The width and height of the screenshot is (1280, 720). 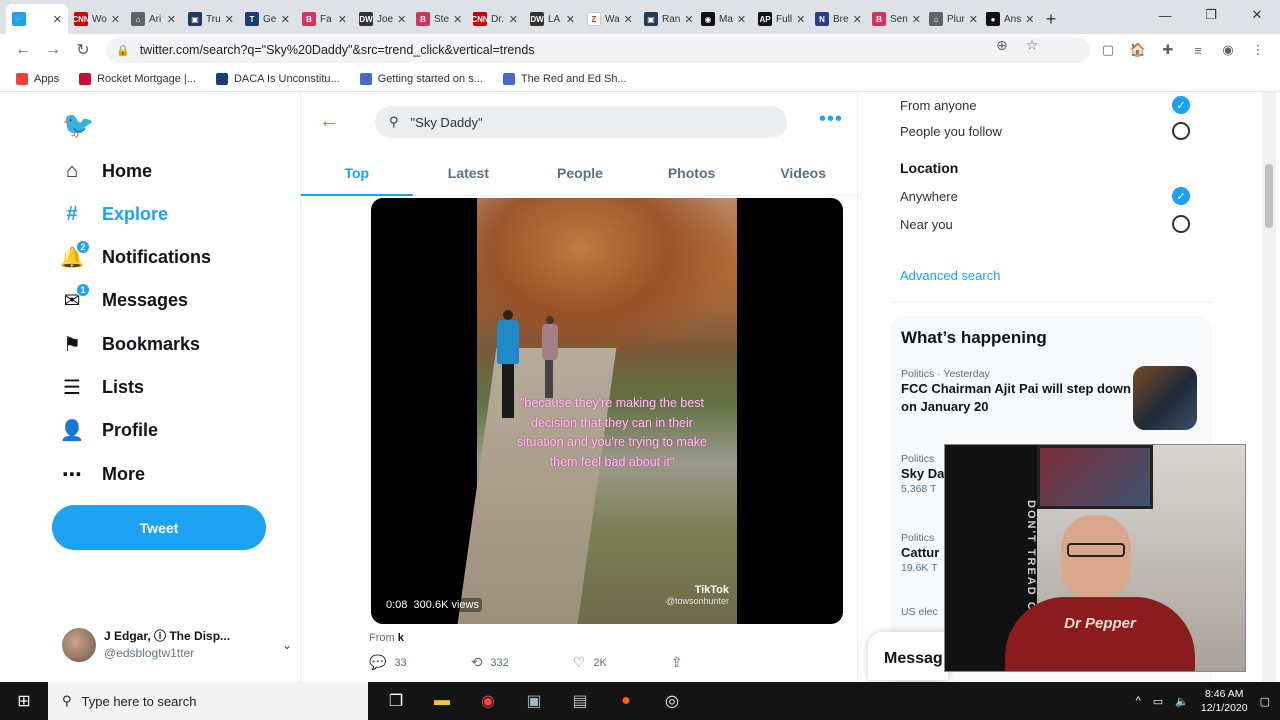 What do you see at coordinates (96, 19) in the screenshot?
I see `browser-tab: CNN Wo ✕` at bounding box center [96, 19].